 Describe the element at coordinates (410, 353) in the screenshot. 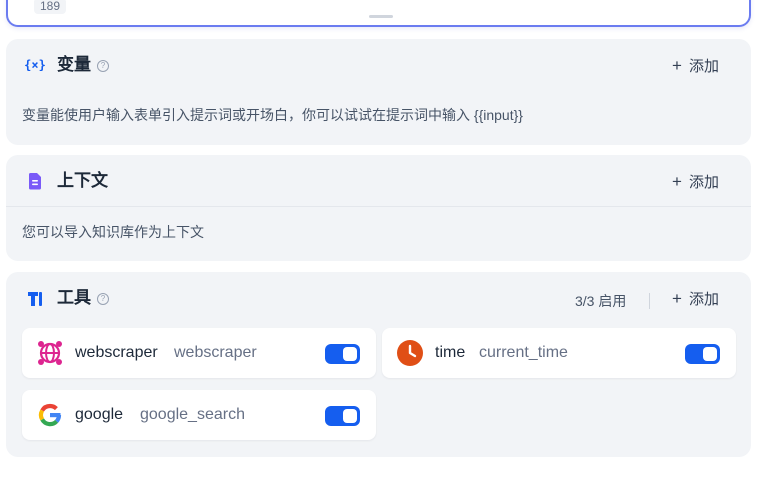

I see `clock-icon` at that location.